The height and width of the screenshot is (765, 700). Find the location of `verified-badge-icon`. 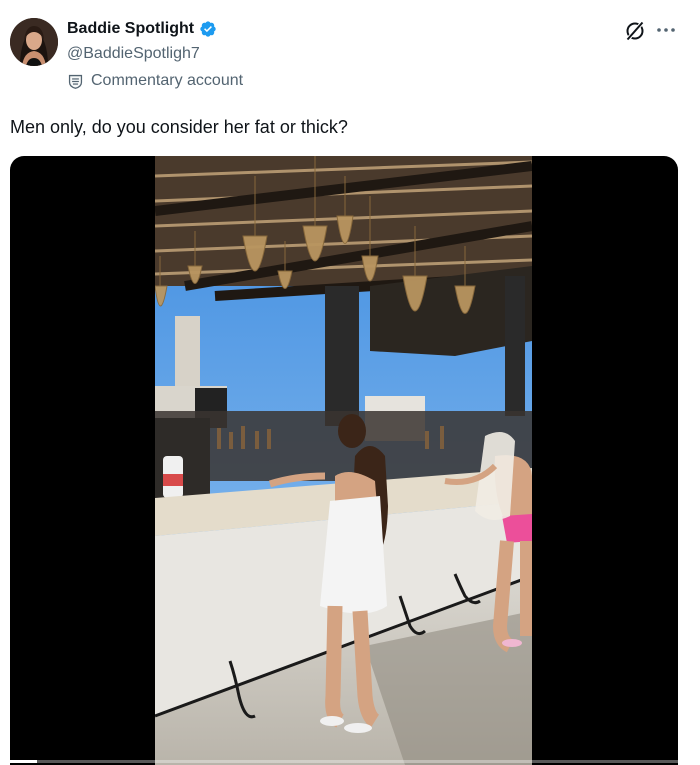

verified-badge-icon is located at coordinates (208, 29).